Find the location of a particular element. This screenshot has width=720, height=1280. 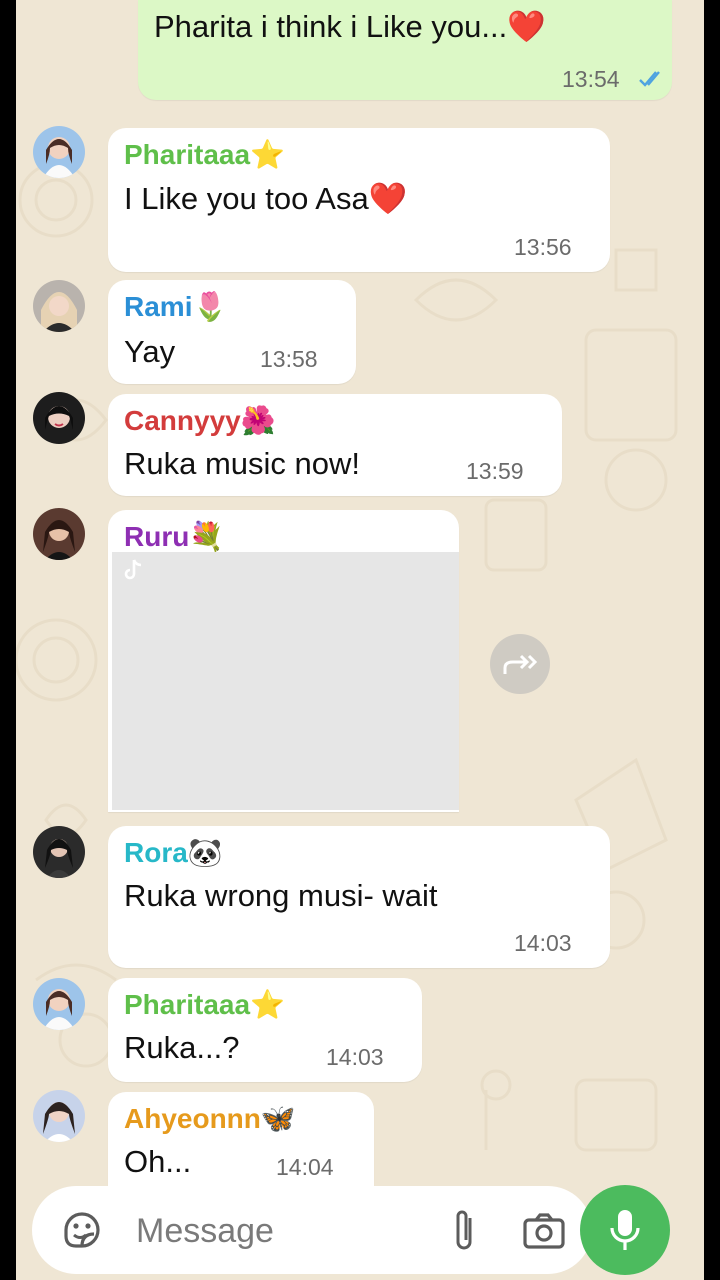

mic-icon is located at coordinates (625, 1230).